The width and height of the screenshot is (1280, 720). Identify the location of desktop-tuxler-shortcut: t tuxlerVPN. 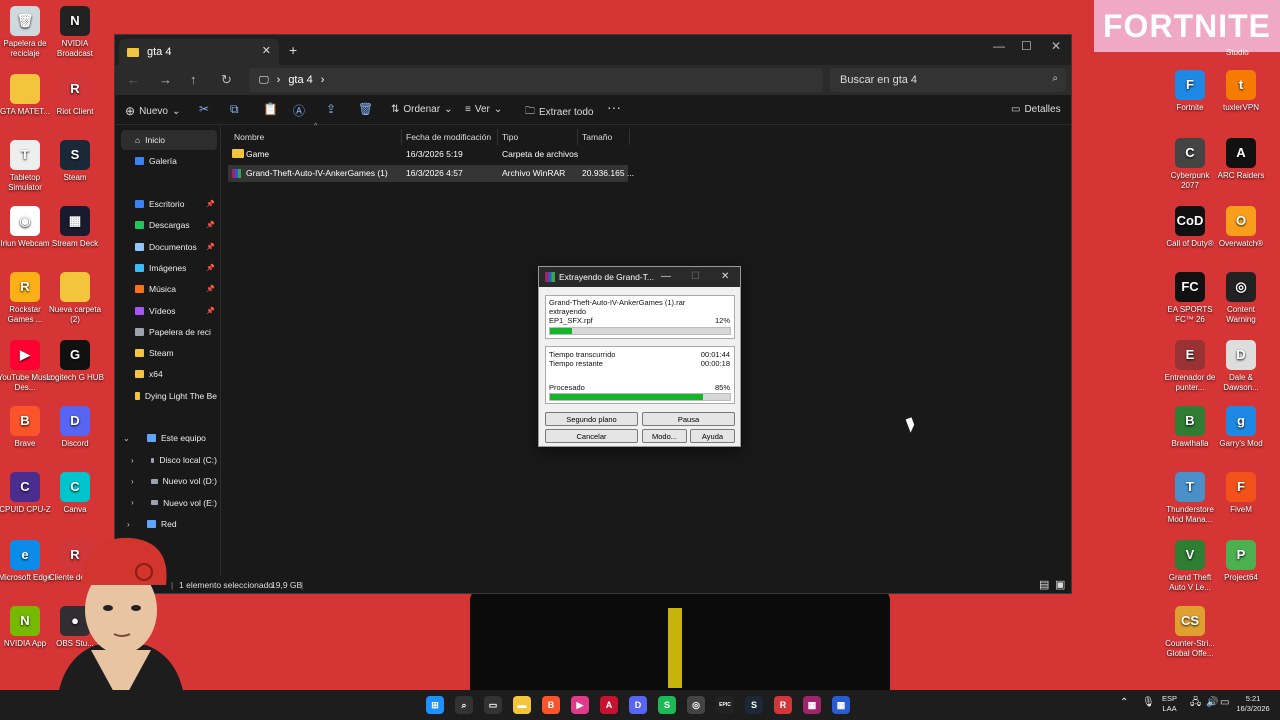
(1241, 91).